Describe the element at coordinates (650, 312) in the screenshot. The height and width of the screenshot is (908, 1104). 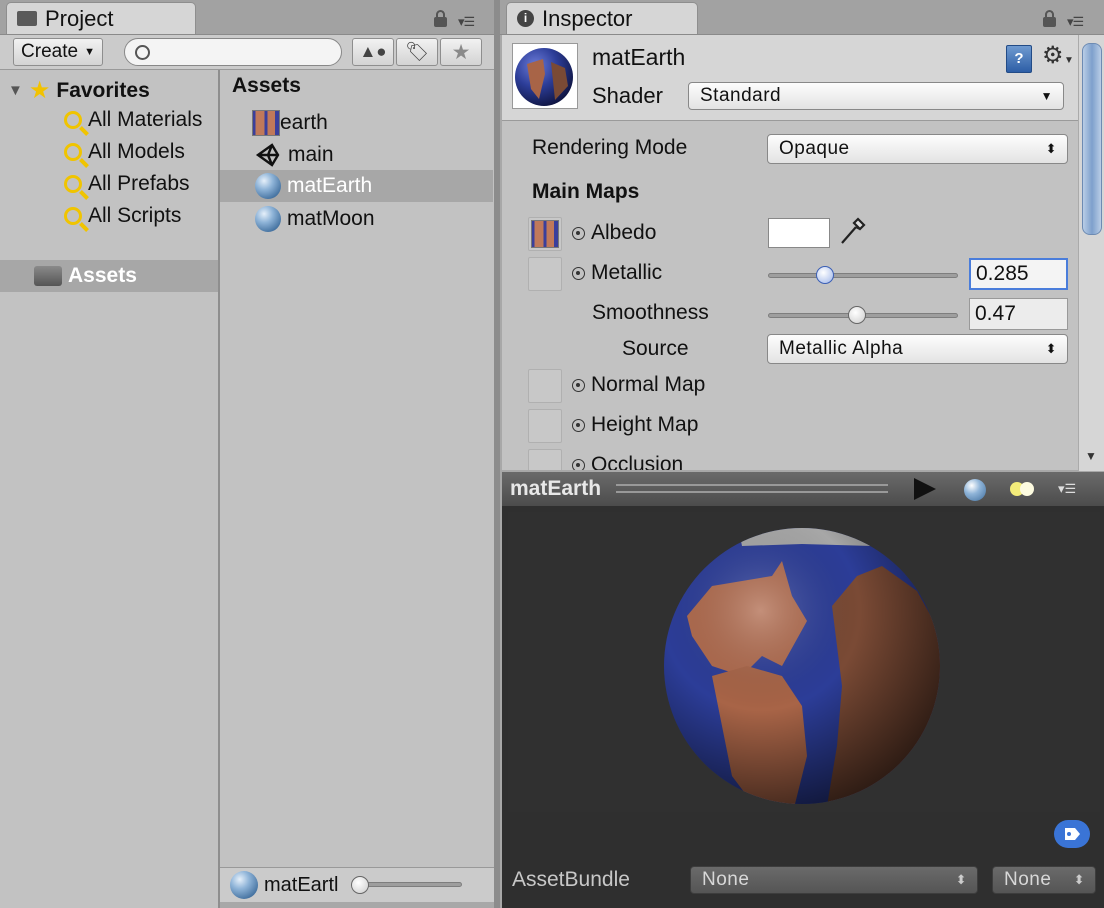
I see `smoothness-label: Smoothness` at that location.